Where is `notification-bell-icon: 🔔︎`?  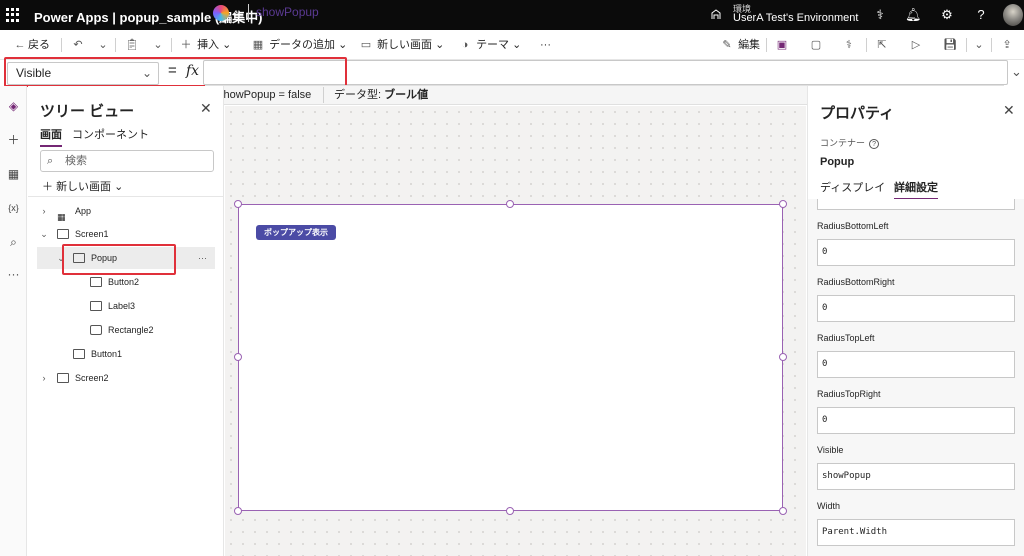 notification-bell-icon: 🔔︎ is located at coordinates (913, 15).